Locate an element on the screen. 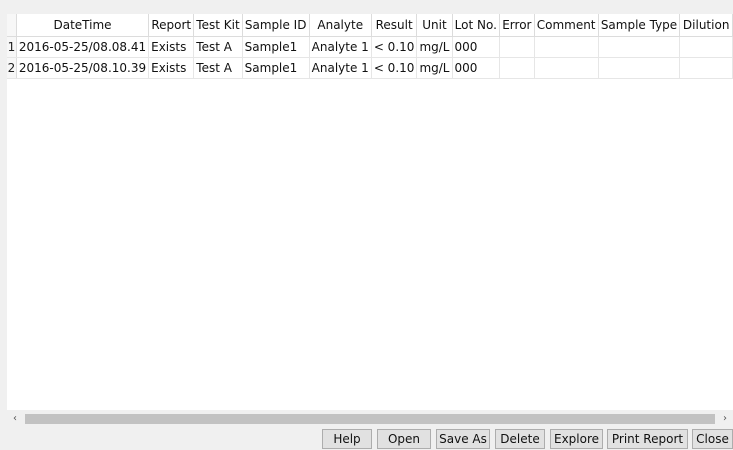  scroll-left-icon: ‹ is located at coordinates (15, 419).